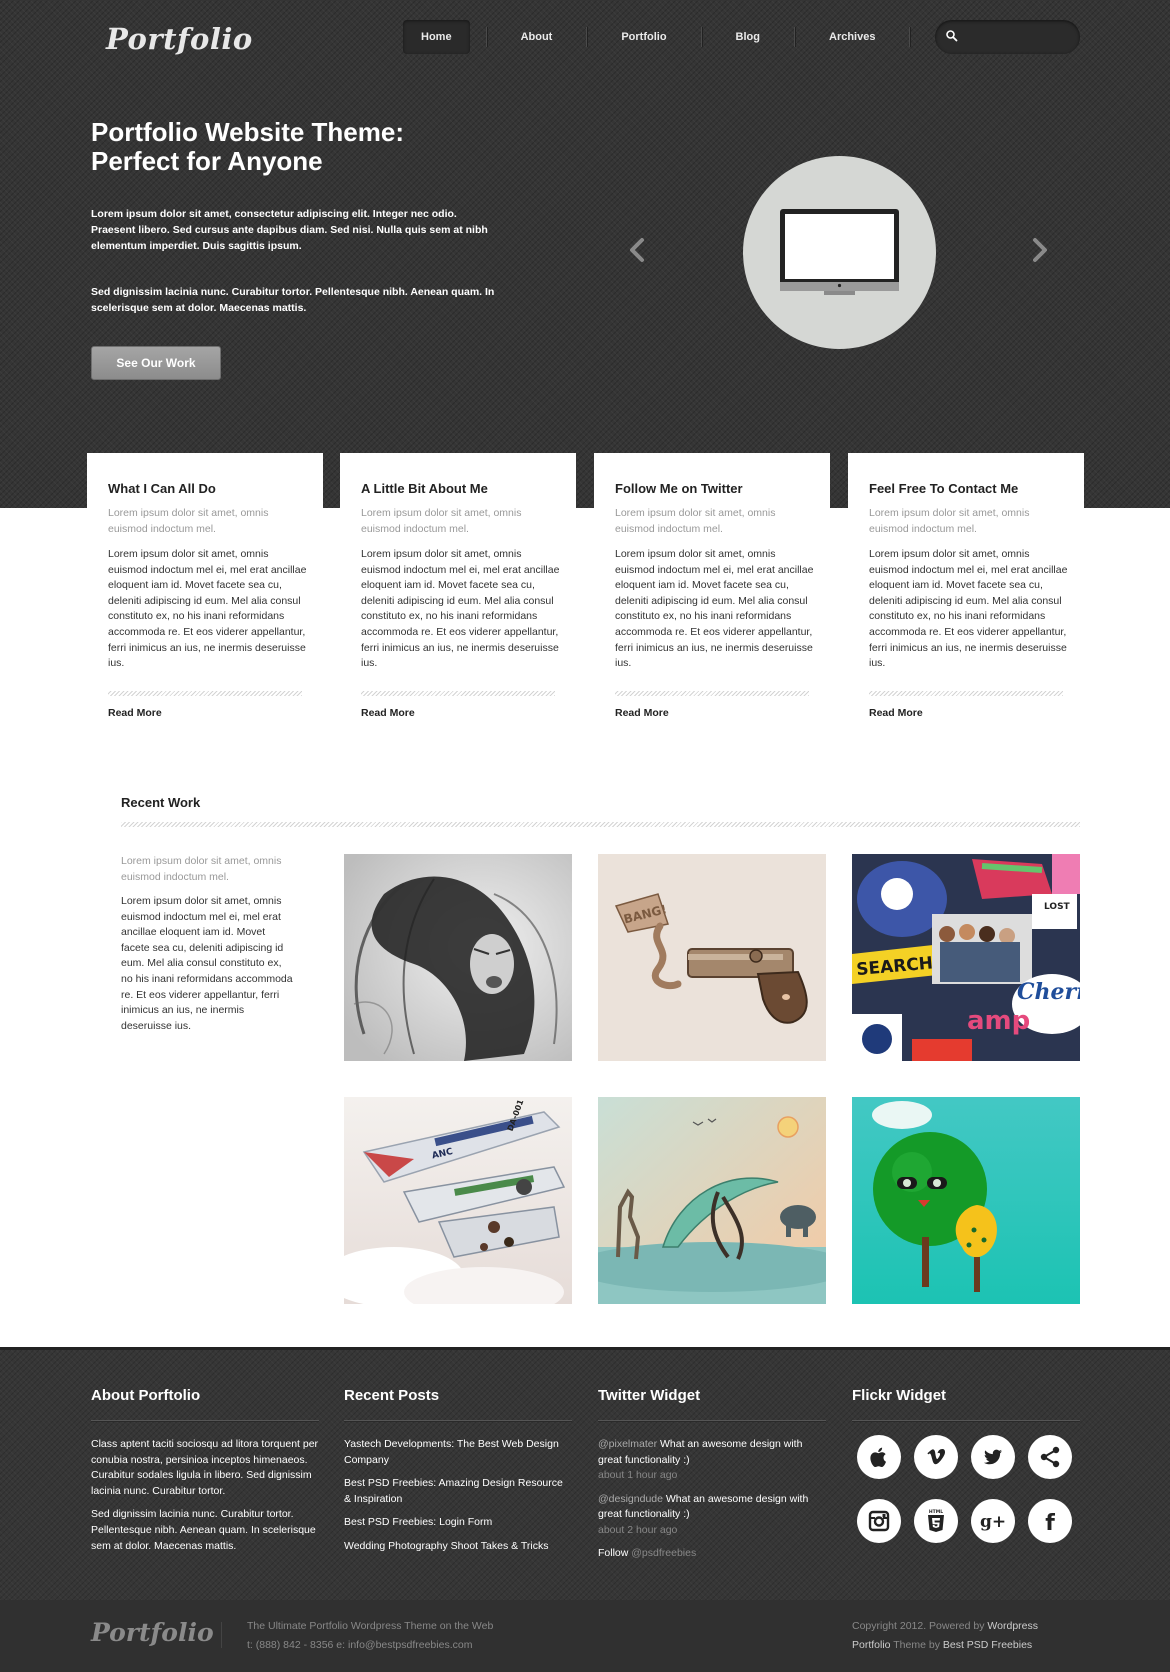 Image resolution: width=1170 pixels, height=1672 pixels. What do you see at coordinates (627, 1444) in the screenshot?
I see `tweet-handle-link: @pixelmater` at bounding box center [627, 1444].